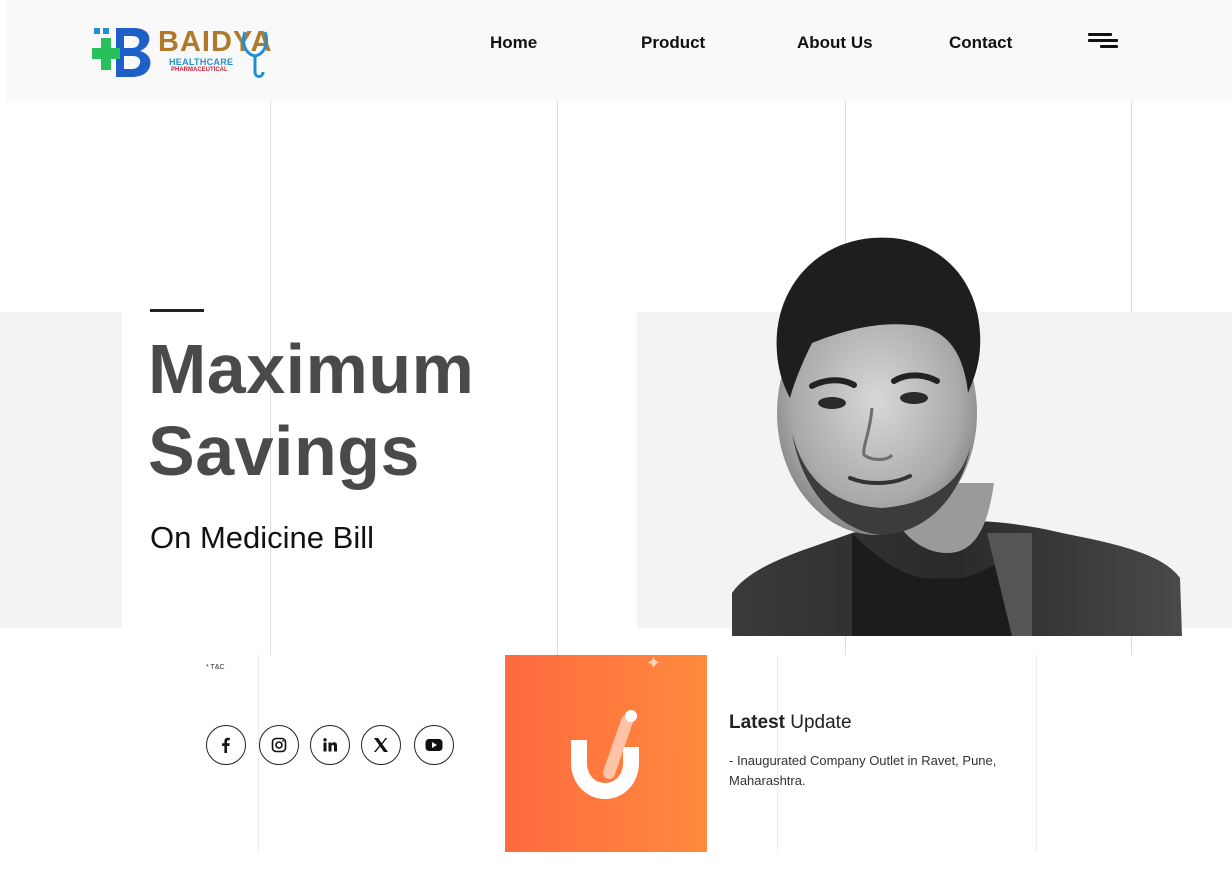  What do you see at coordinates (215, 667) in the screenshot?
I see `terms-note: * T&C` at bounding box center [215, 667].